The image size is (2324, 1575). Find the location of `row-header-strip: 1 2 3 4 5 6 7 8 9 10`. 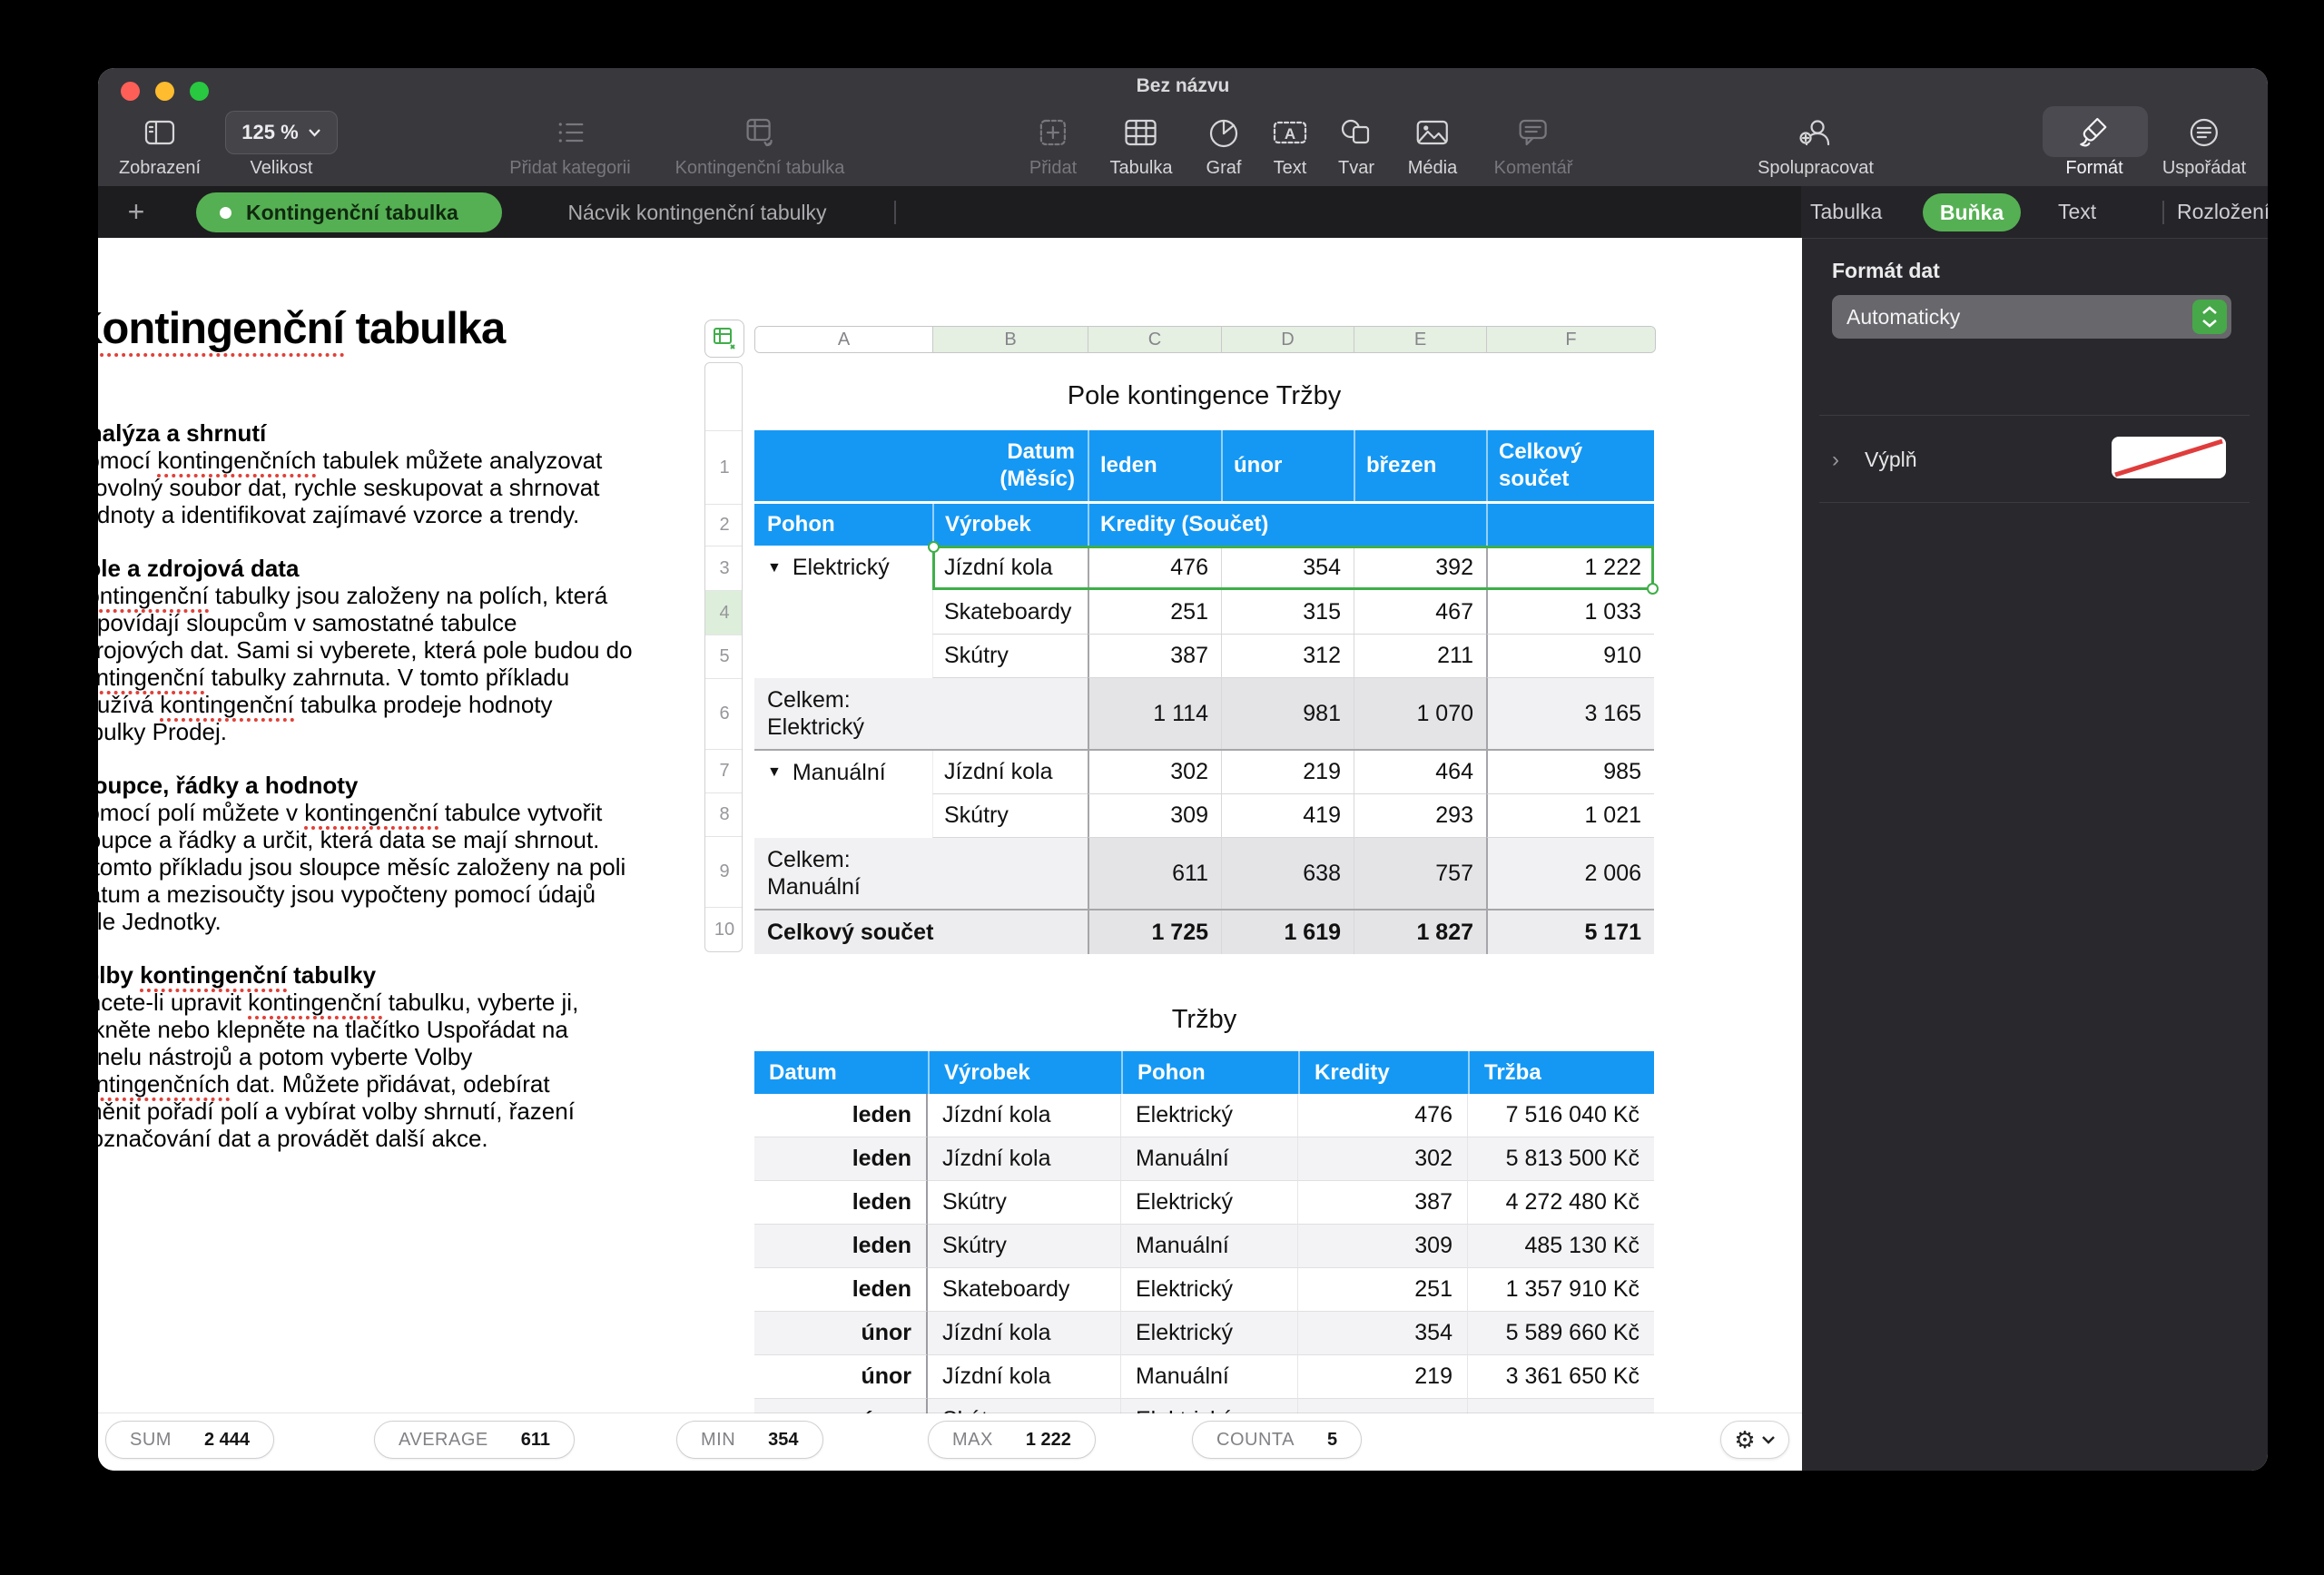

row-header-strip: 1 2 3 4 5 6 7 8 9 10 is located at coordinates (723, 657).